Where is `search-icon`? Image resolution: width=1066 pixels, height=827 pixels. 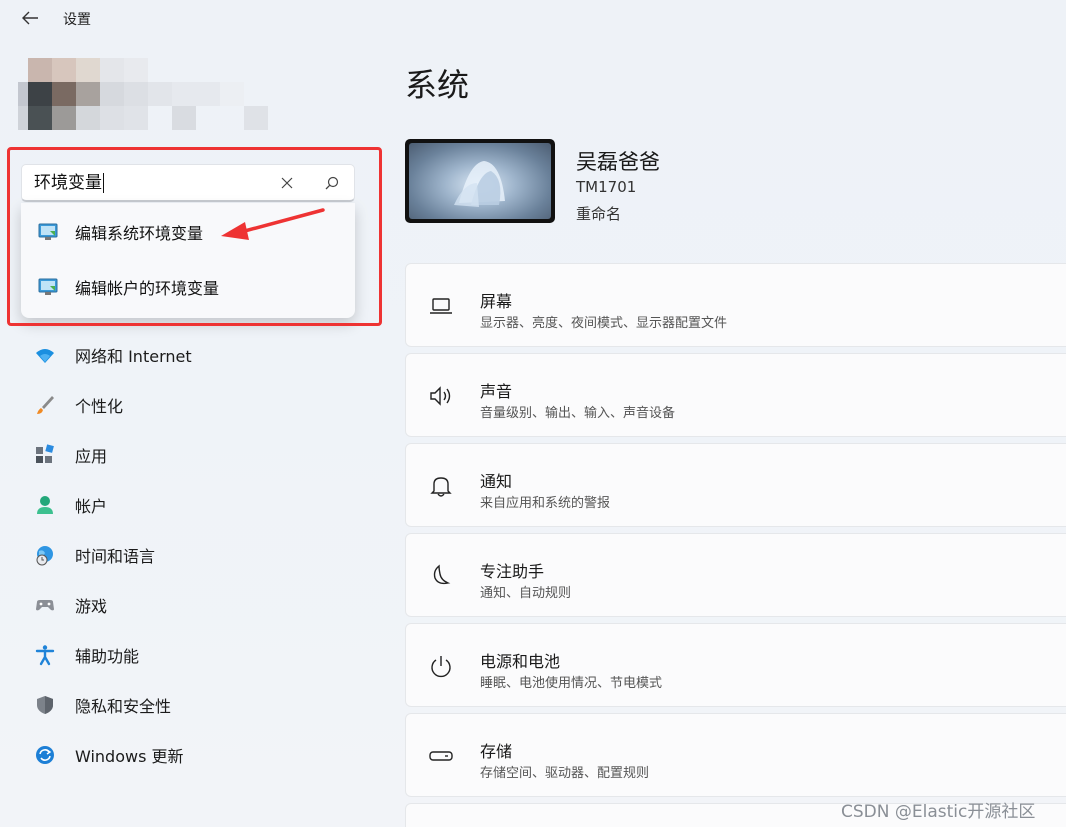
search-icon is located at coordinates (332, 183).